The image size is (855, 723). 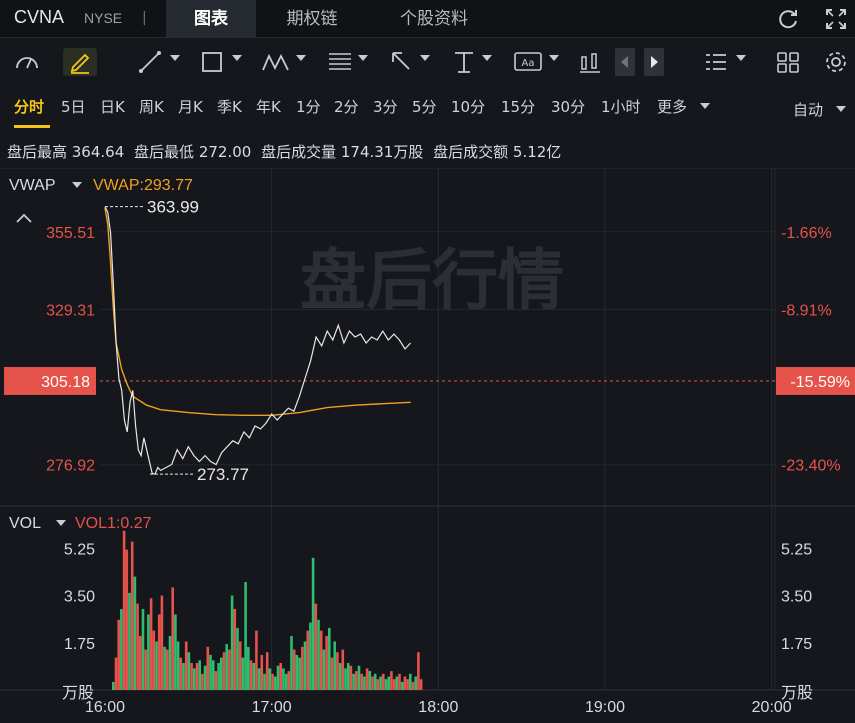 What do you see at coordinates (425, 58) in the screenshot?
I see `arrow-tool-caret-icon` at bounding box center [425, 58].